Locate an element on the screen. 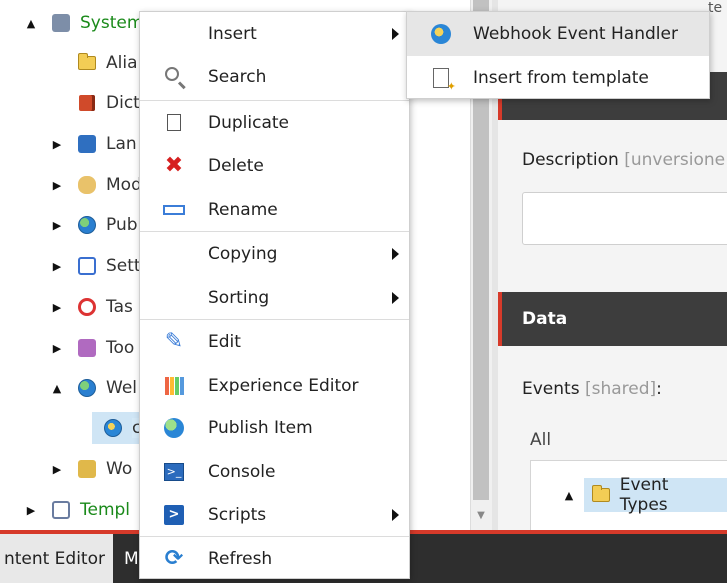  tree-item-languages: ▶ Lan is located at coordinates (93, 144).